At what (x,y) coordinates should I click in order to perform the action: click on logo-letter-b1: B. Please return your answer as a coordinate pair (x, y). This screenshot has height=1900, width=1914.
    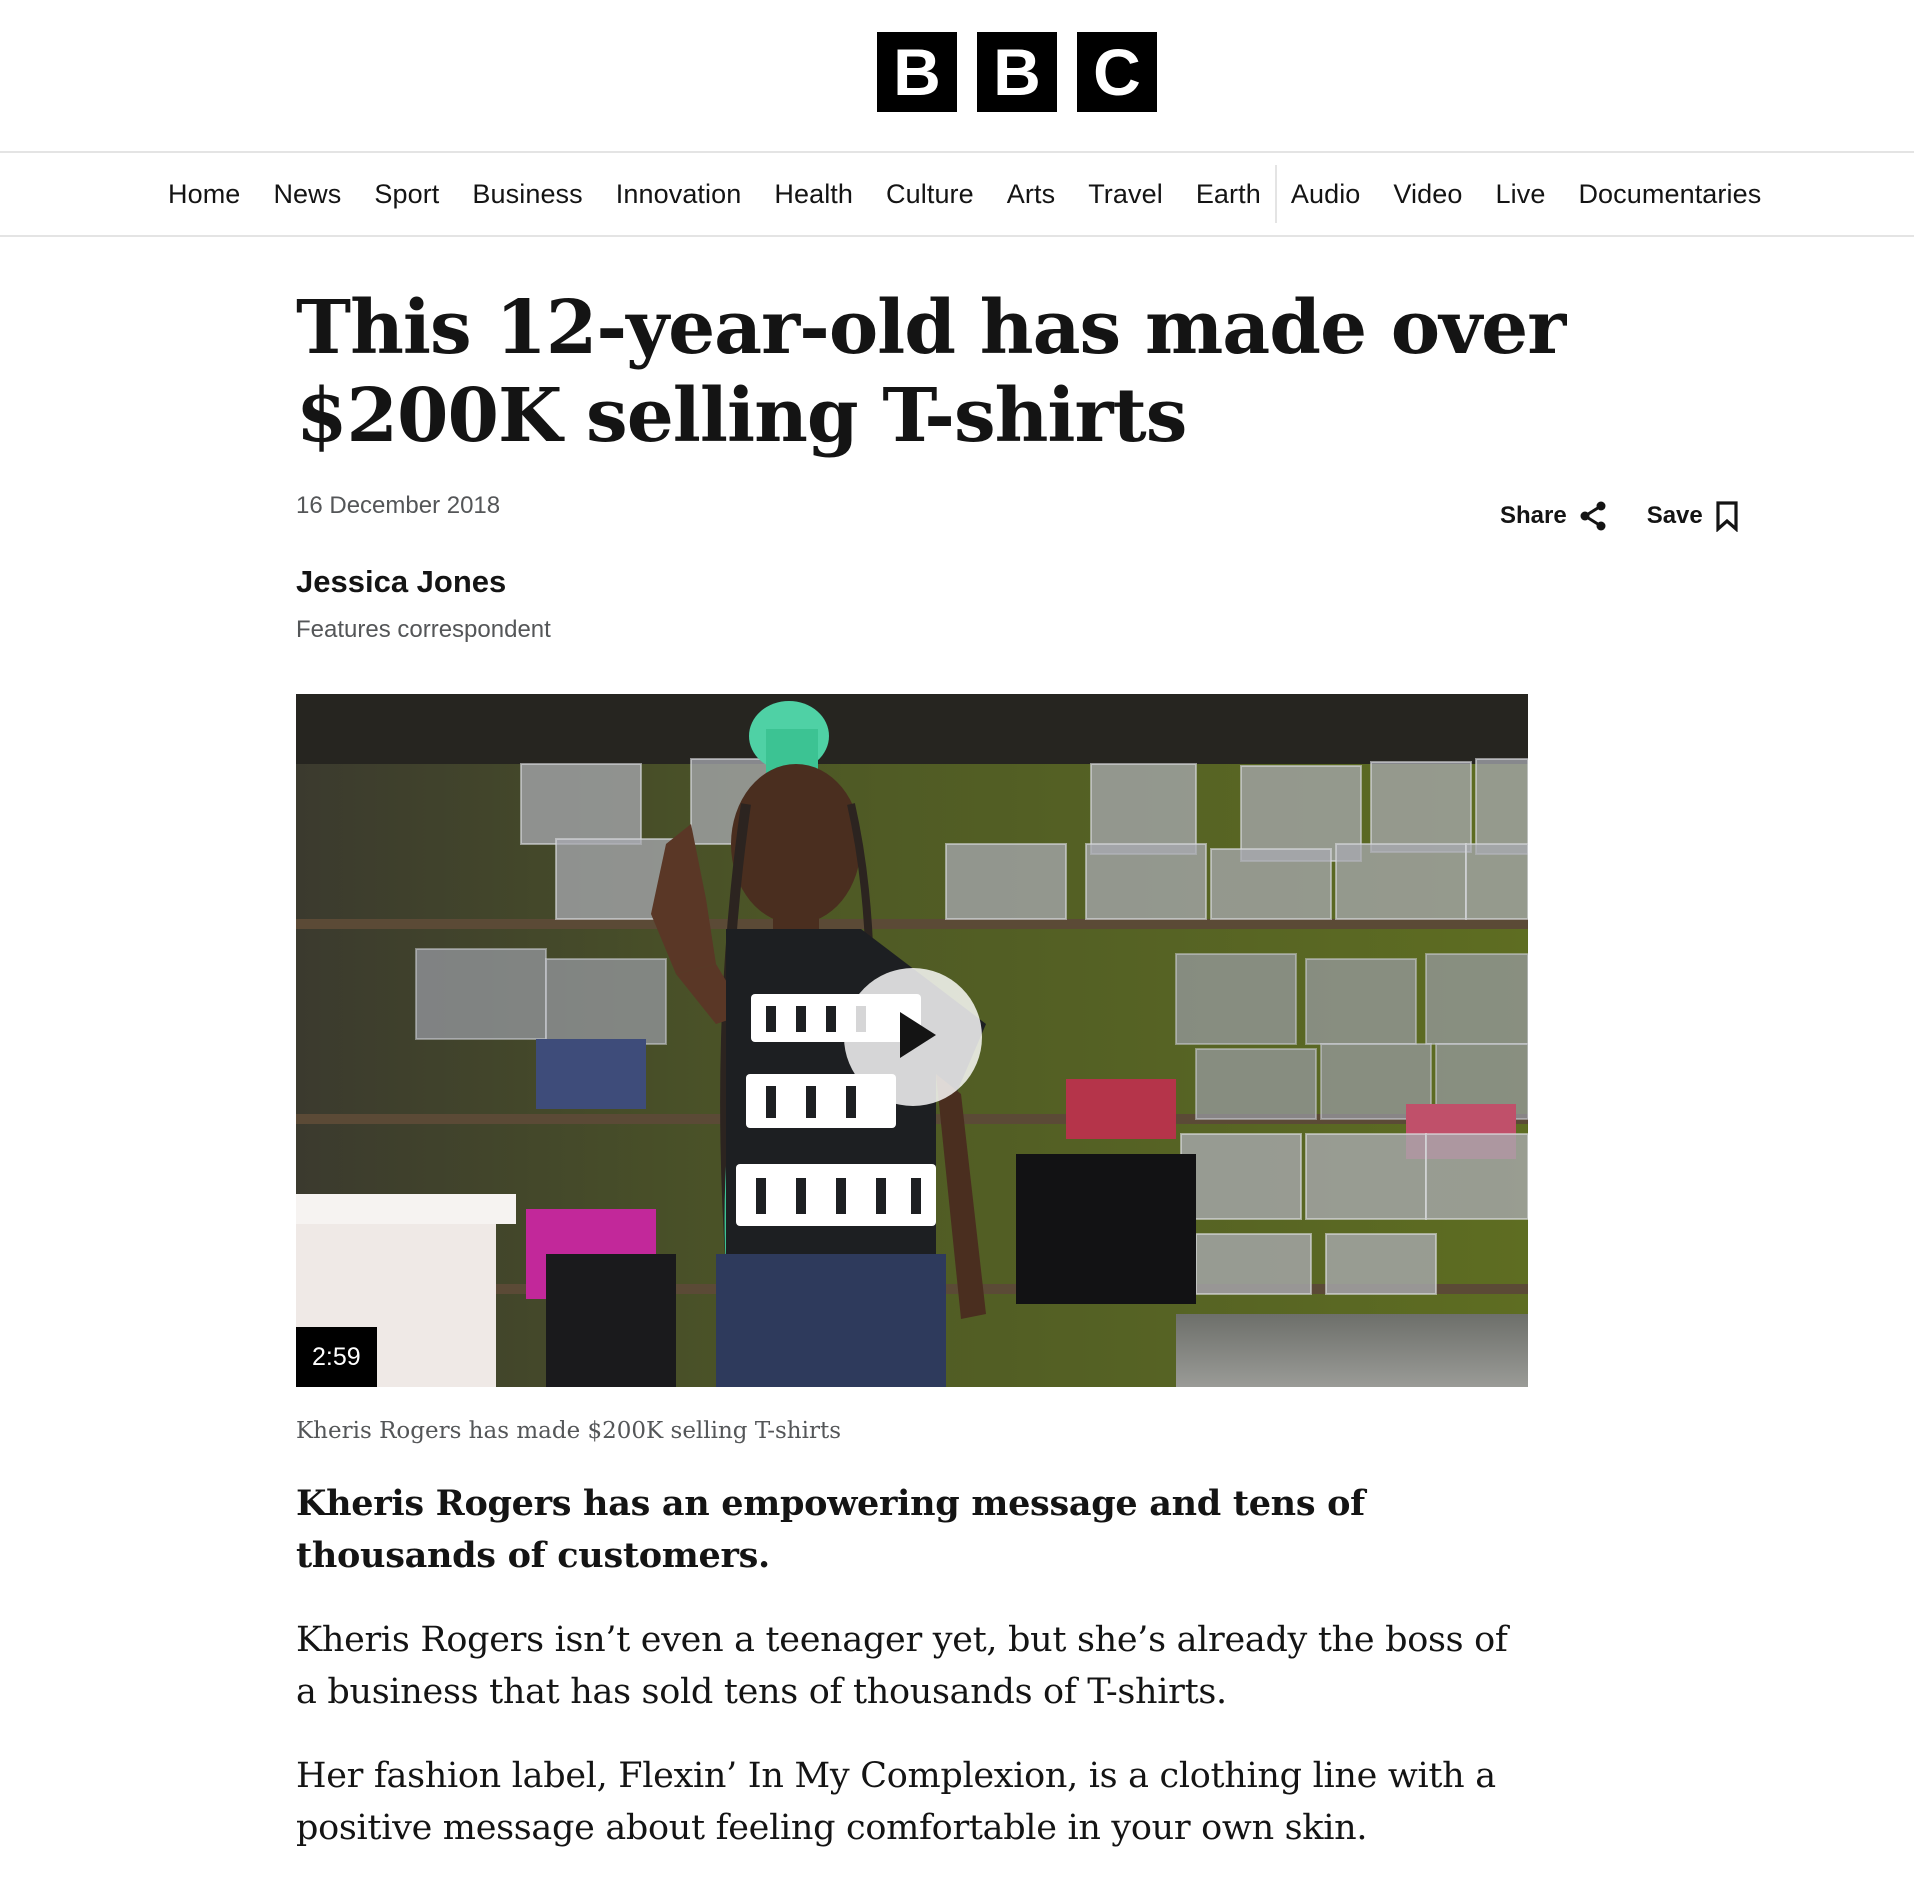
    Looking at the image, I should click on (917, 72).